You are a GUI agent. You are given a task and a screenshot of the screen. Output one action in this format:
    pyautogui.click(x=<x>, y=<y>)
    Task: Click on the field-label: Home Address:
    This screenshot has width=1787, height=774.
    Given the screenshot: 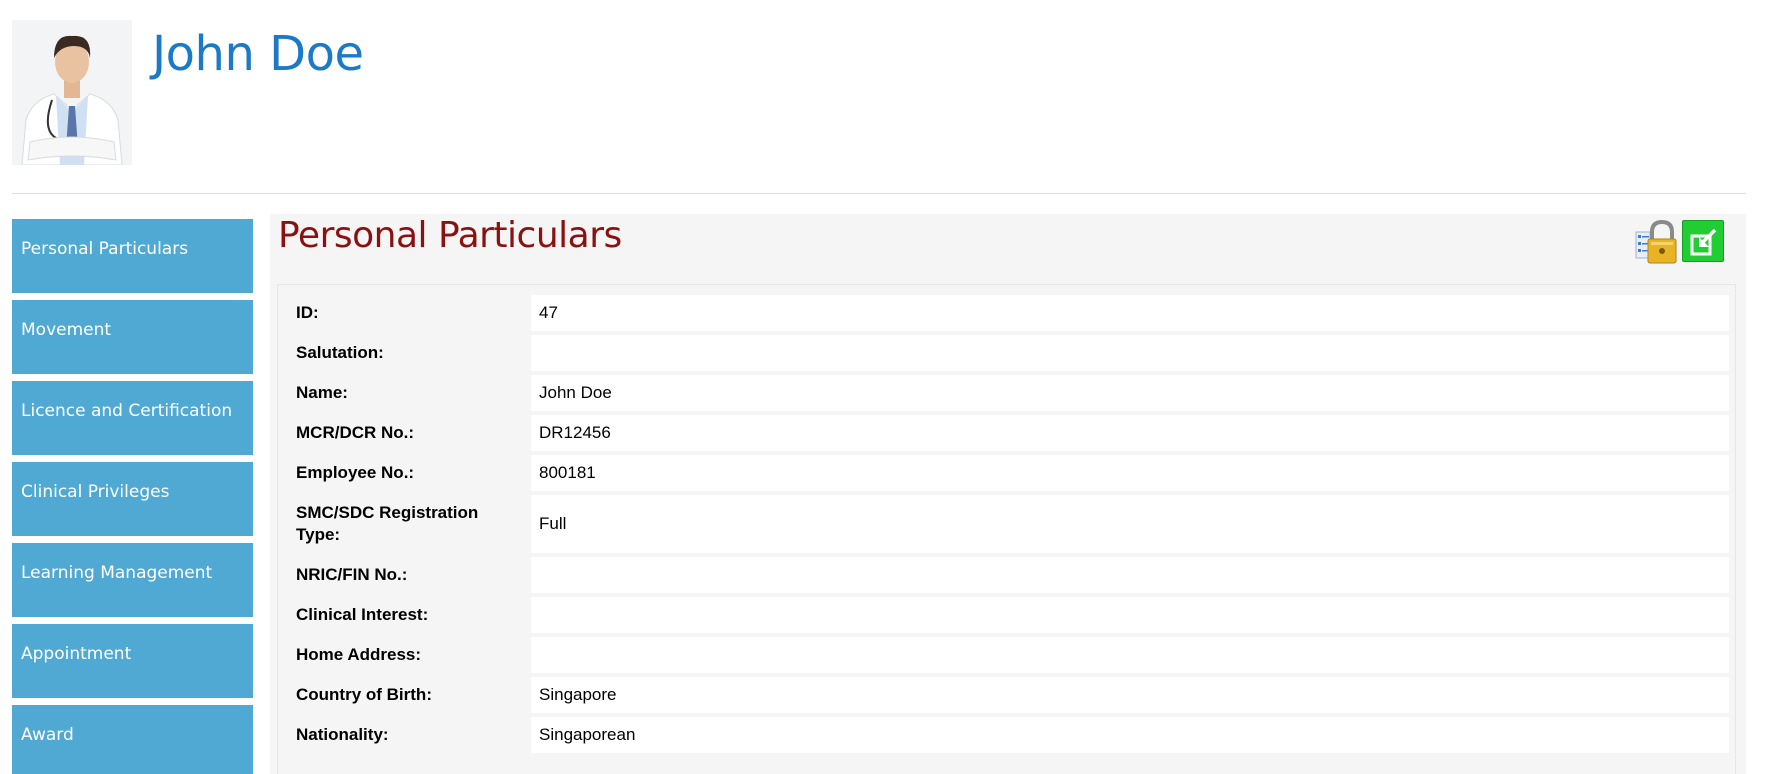 What is the action you would take?
    pyautogui.click(x=359, y=654)
    